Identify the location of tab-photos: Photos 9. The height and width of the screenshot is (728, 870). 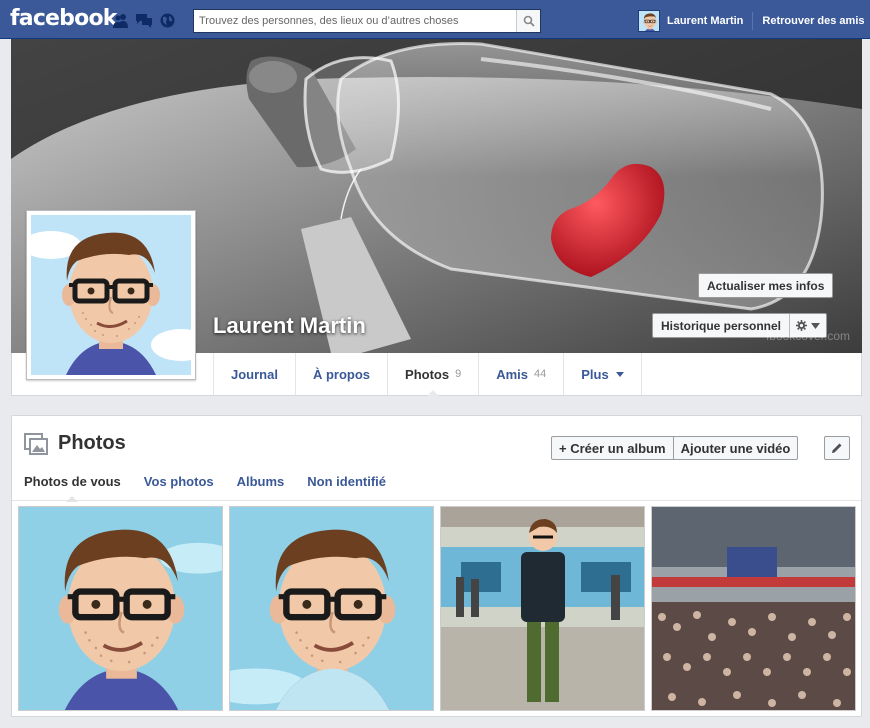
(432, 374).